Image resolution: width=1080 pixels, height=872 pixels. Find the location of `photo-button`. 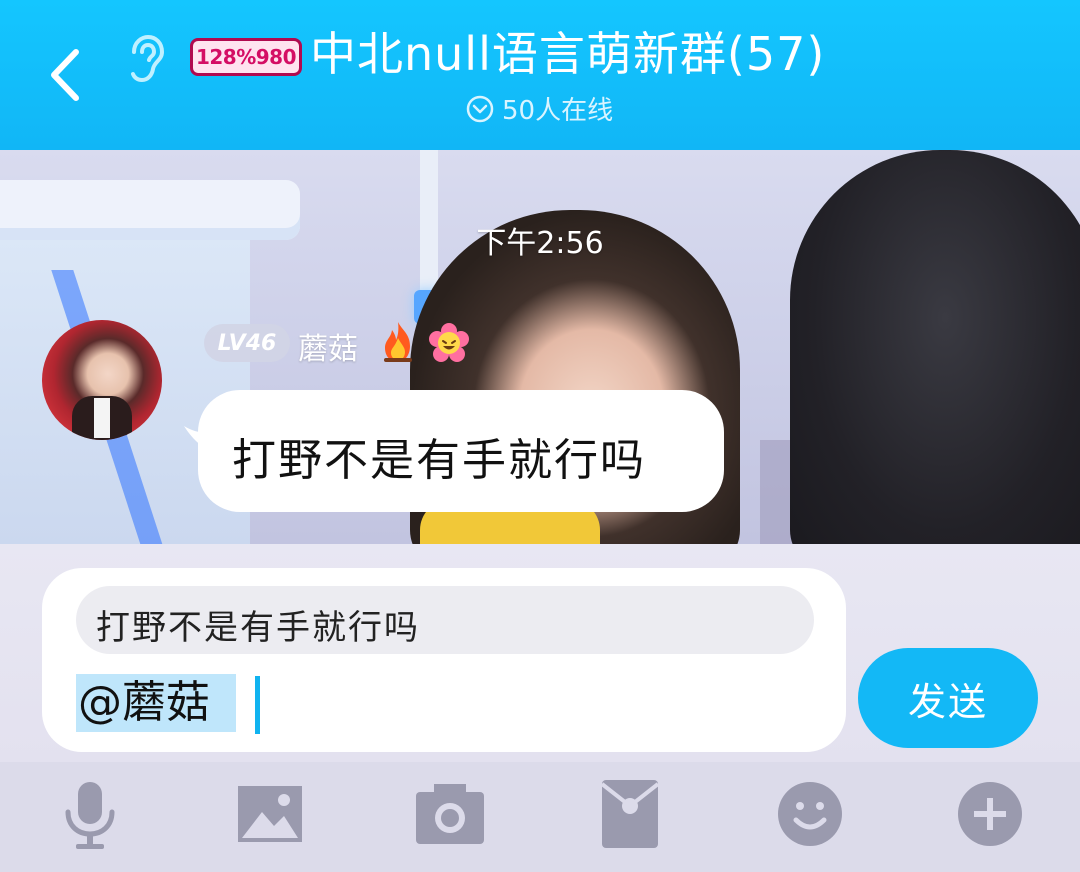

photo-button is located at coordinates (270, 814).